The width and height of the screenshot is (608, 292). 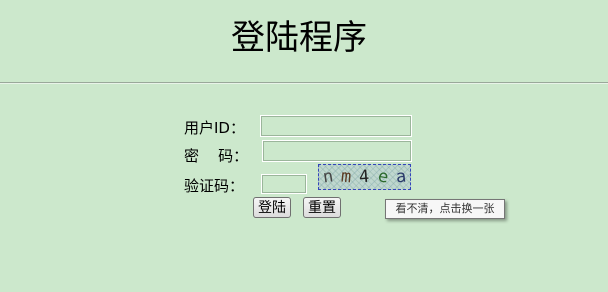 What do you see at coordinates (214, 186) in the screenshot?
I see `captcha-label: 验证码：` at bounding box center [214, 186].